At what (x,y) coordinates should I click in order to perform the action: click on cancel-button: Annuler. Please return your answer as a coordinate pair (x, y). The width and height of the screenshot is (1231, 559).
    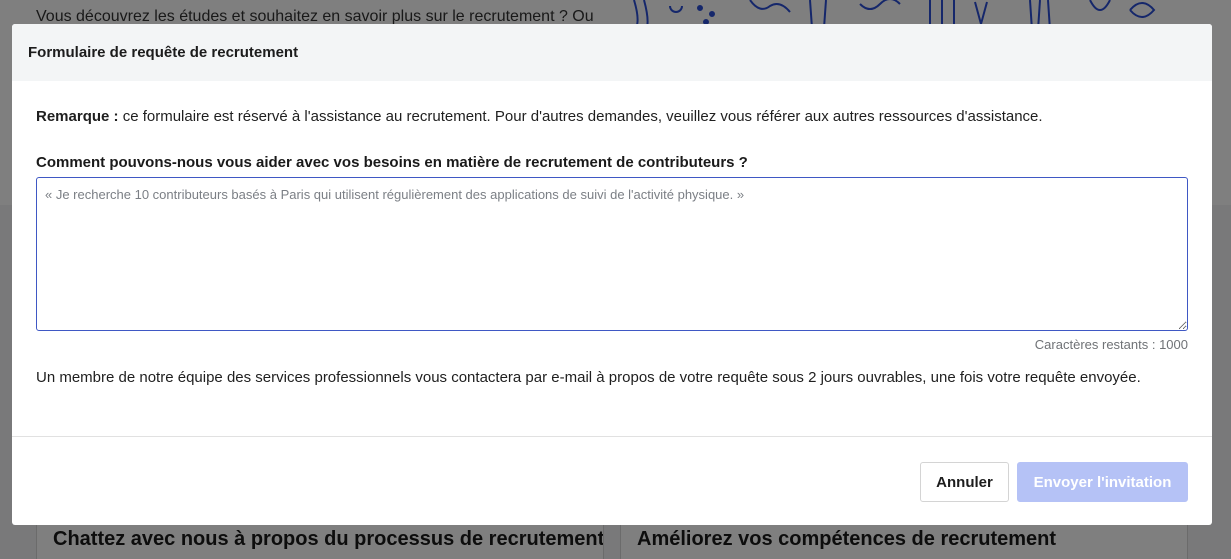
    Looking at the image, I should click on (964, 482).